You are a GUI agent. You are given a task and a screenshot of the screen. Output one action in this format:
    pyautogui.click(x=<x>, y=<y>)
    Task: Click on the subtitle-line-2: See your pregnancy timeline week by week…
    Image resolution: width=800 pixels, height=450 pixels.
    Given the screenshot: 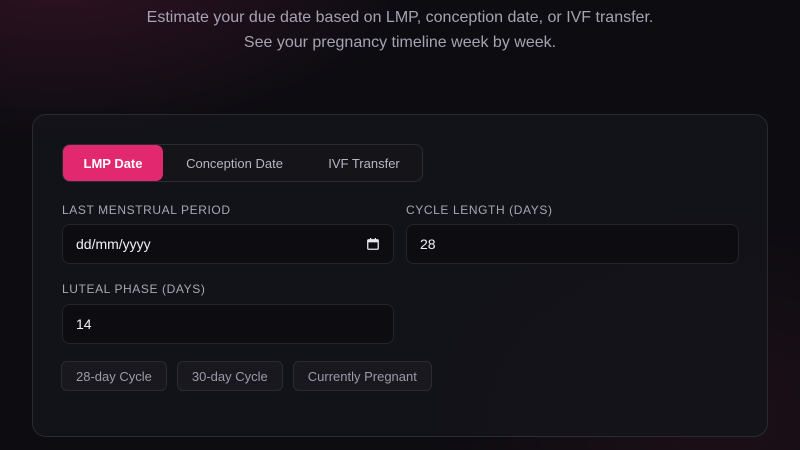 What is the action you would take?
    pyautogui.click(x=400, y=42)
    